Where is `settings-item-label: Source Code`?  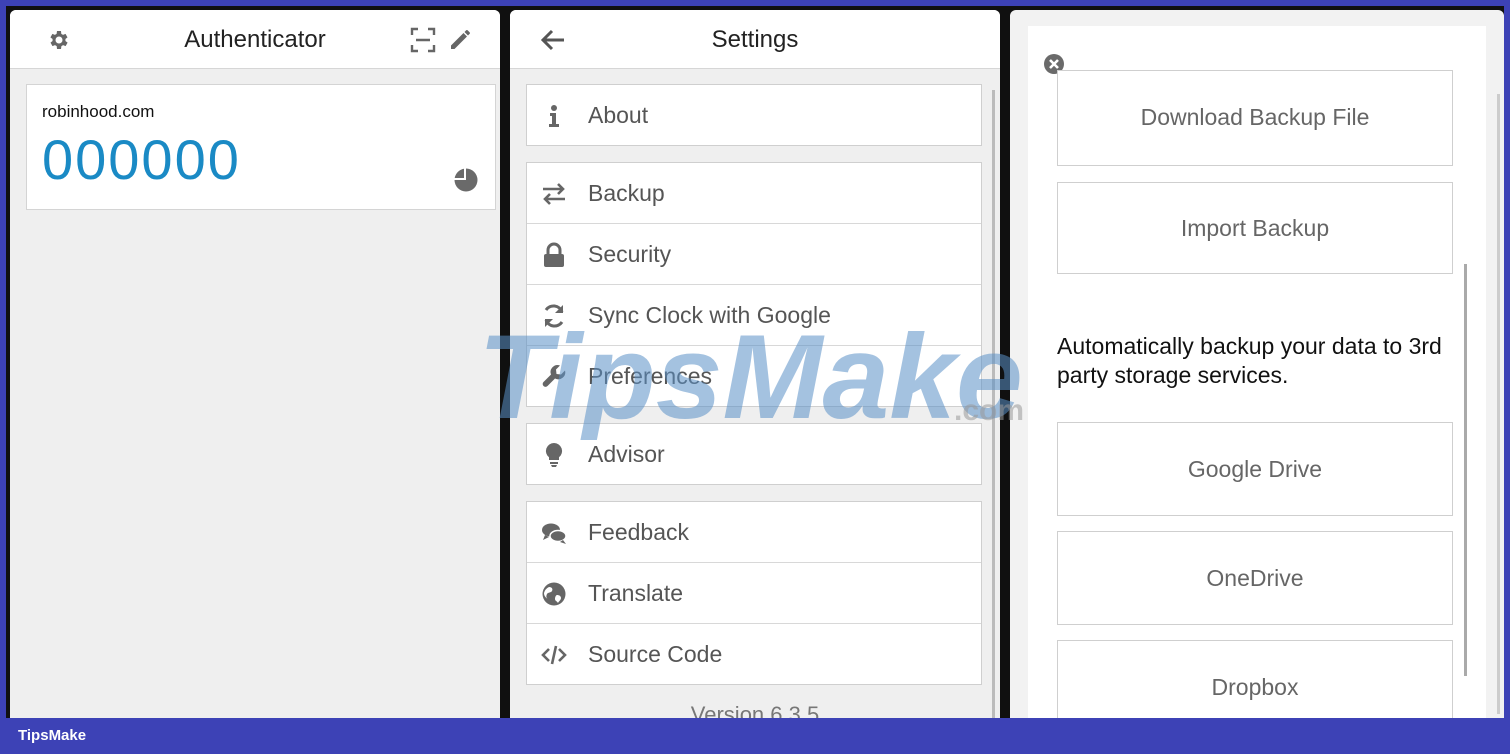 settings-item-label: Source Code is located at coordinates (655, 654).